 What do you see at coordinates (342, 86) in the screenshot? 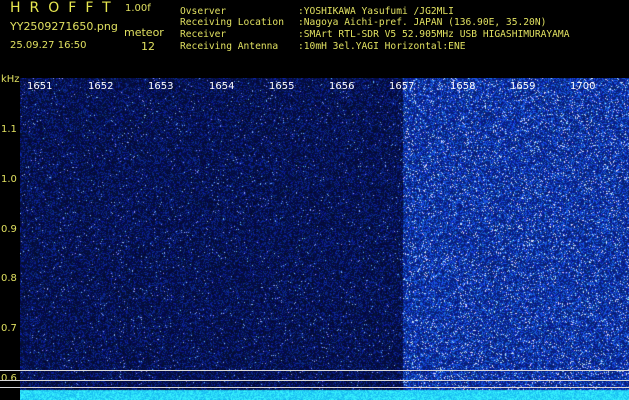
I see `x-tick-label: 1656` at bounding box center [342, 86].